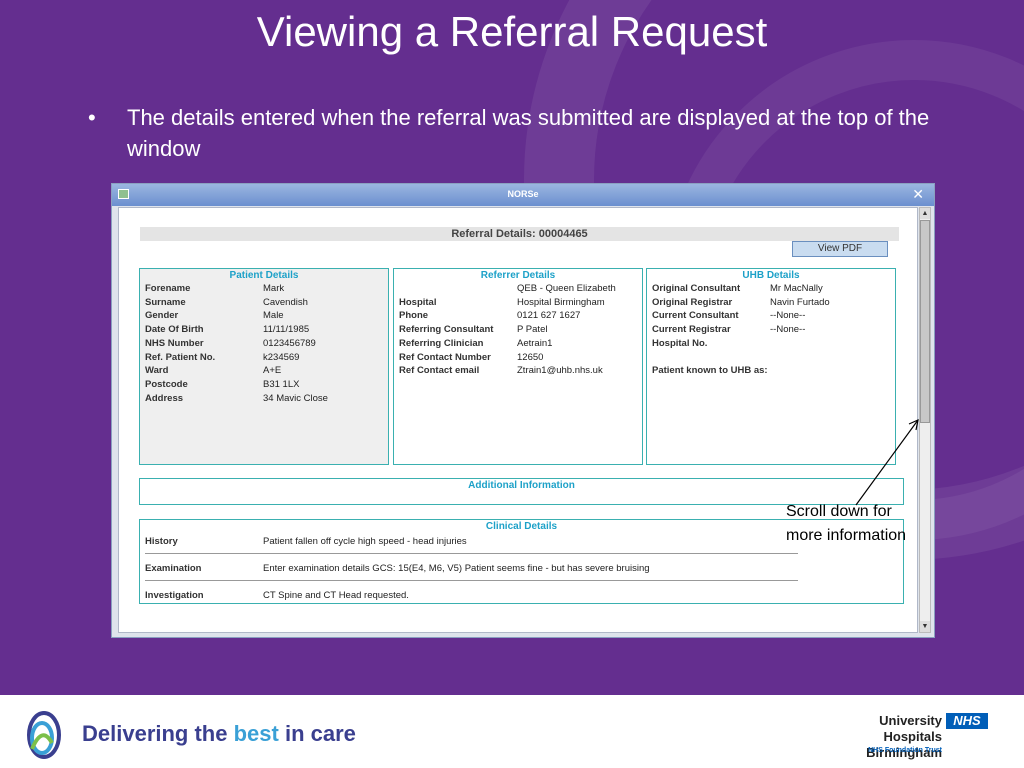 This screenshot has width=1024, height=768. Describe the element at coordinates (158, 733) in the screenshot. I see `tagline-text: Delivering the` at that location.